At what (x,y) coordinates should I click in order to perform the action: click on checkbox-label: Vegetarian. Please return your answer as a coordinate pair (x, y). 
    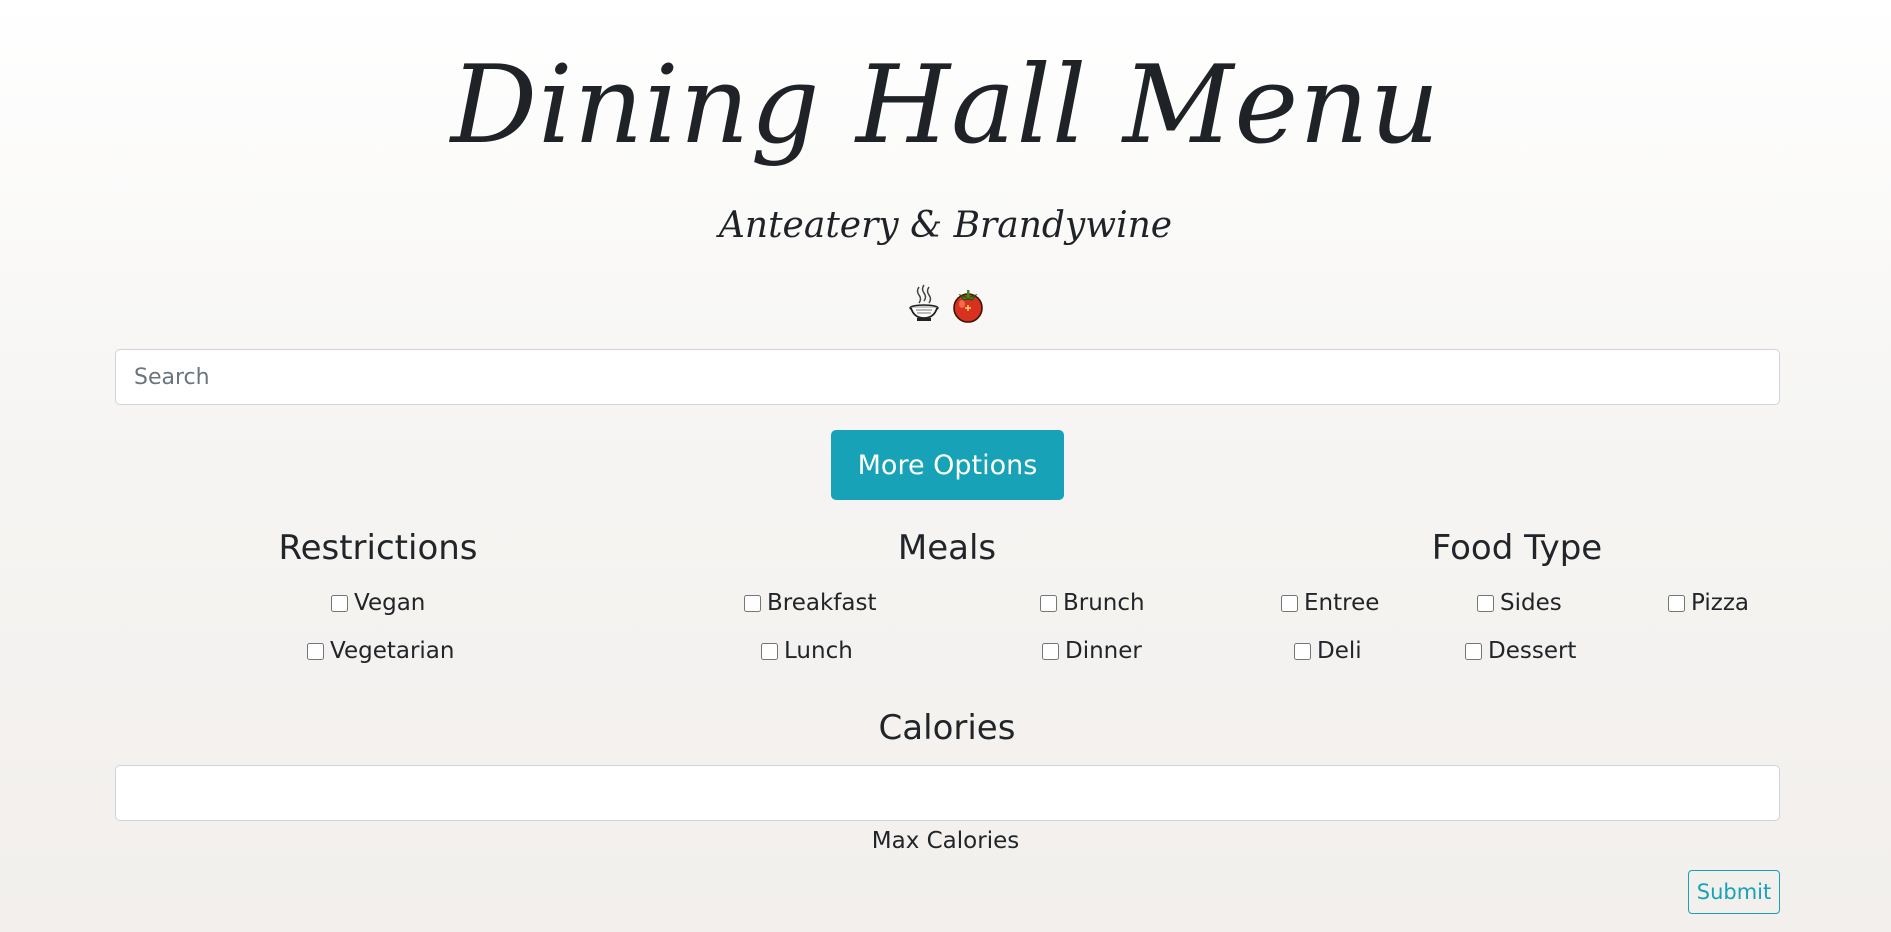
    Looking at the image, I should click on (392, 651).